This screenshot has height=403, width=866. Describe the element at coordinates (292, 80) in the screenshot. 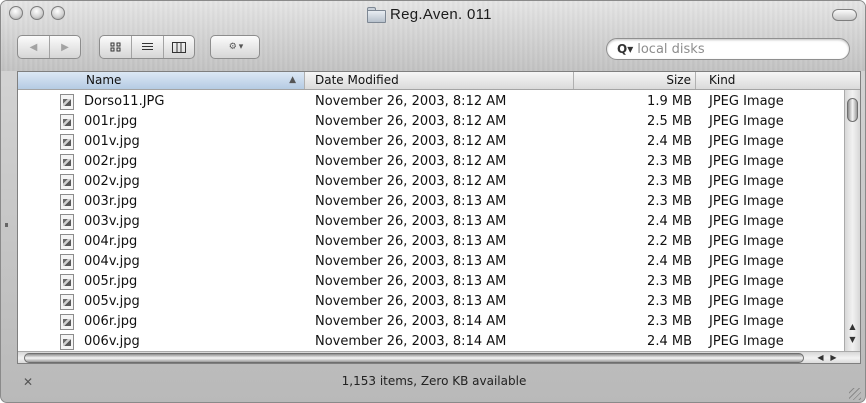

I see `sort-ascending-icon: ▲` at that location.